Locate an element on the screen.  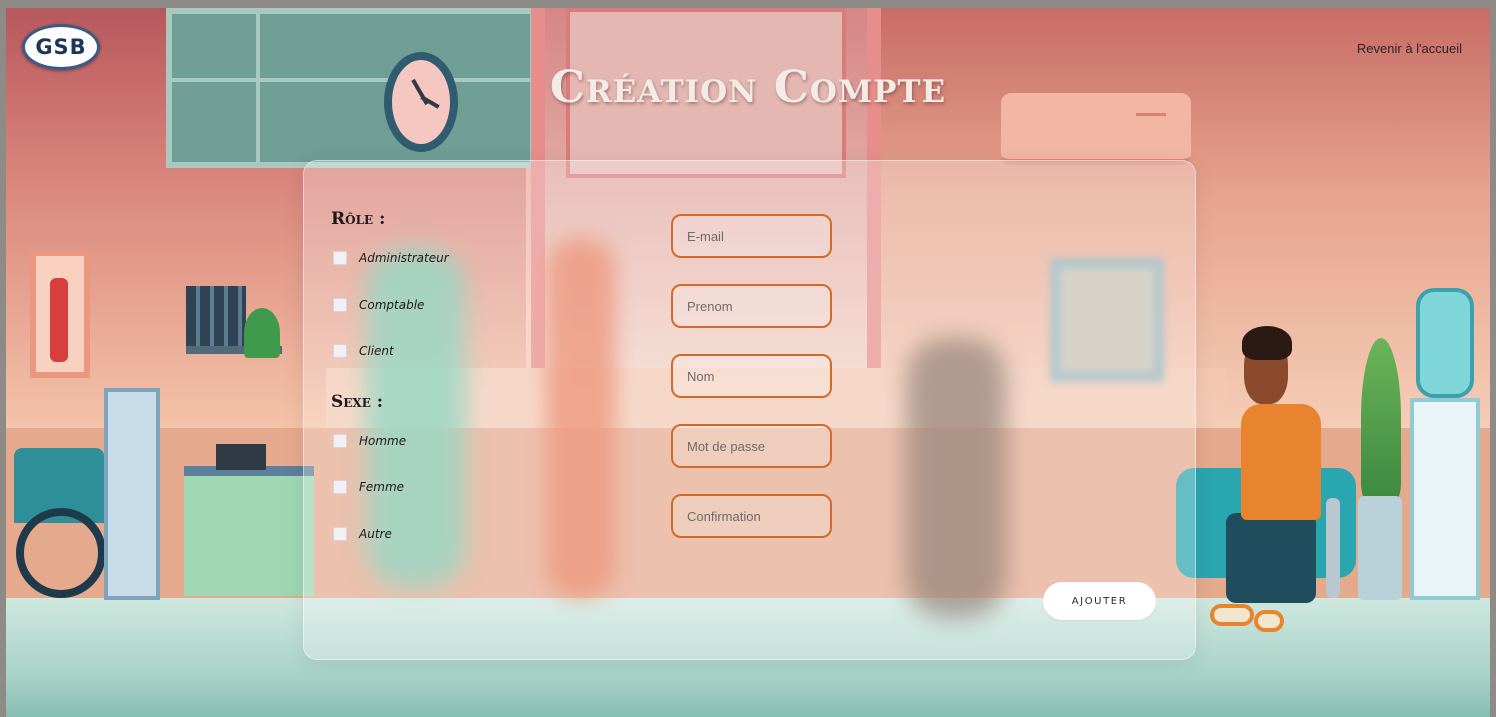
sexe-option-autre: Autre is located at coordinates (362, 534).